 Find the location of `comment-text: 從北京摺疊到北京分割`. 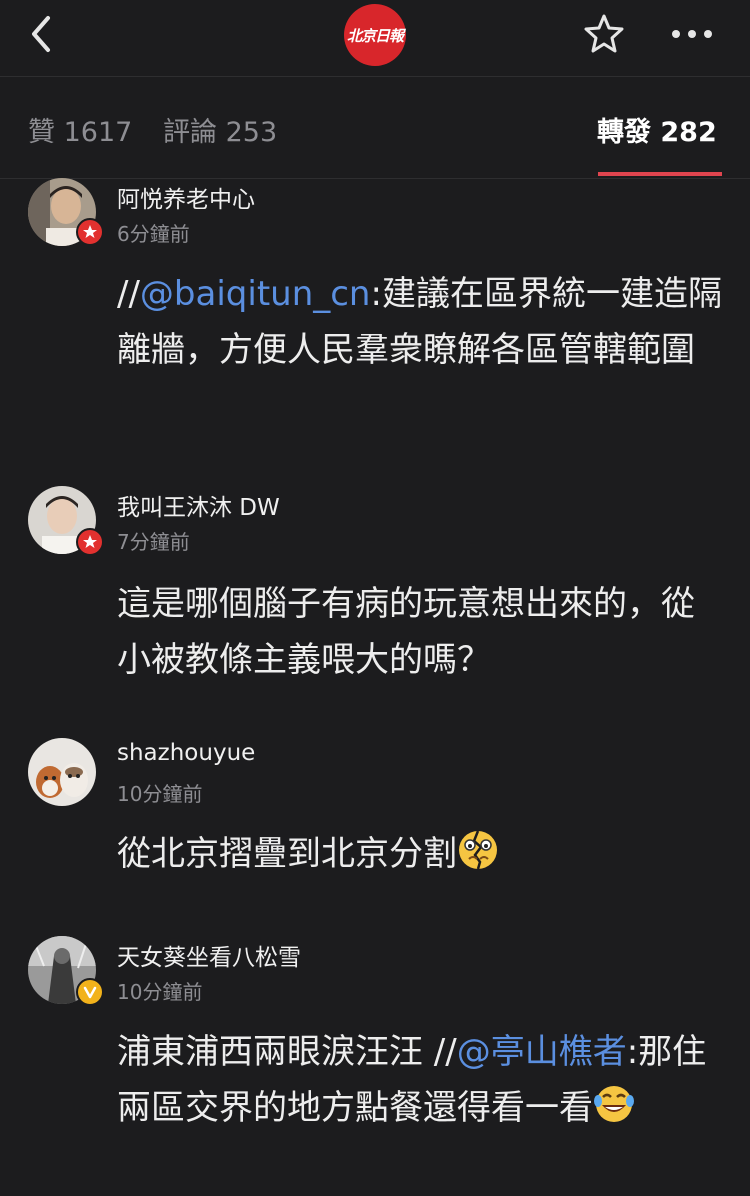

comment-text: 從北京摺疊到北京分割 is located at coordinates (422, 854).